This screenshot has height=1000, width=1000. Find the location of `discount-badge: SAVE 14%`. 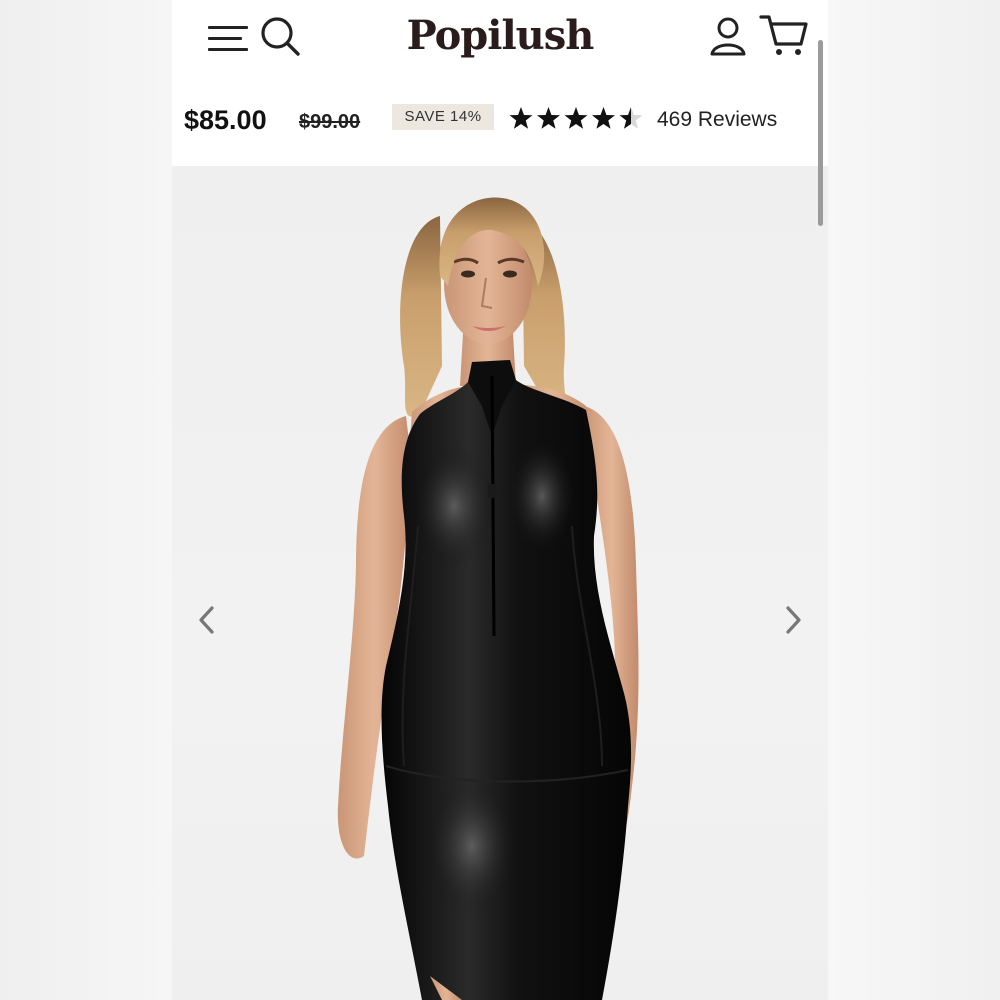

discount-badge: SAVE 14% is located at coordinates (443, 117).